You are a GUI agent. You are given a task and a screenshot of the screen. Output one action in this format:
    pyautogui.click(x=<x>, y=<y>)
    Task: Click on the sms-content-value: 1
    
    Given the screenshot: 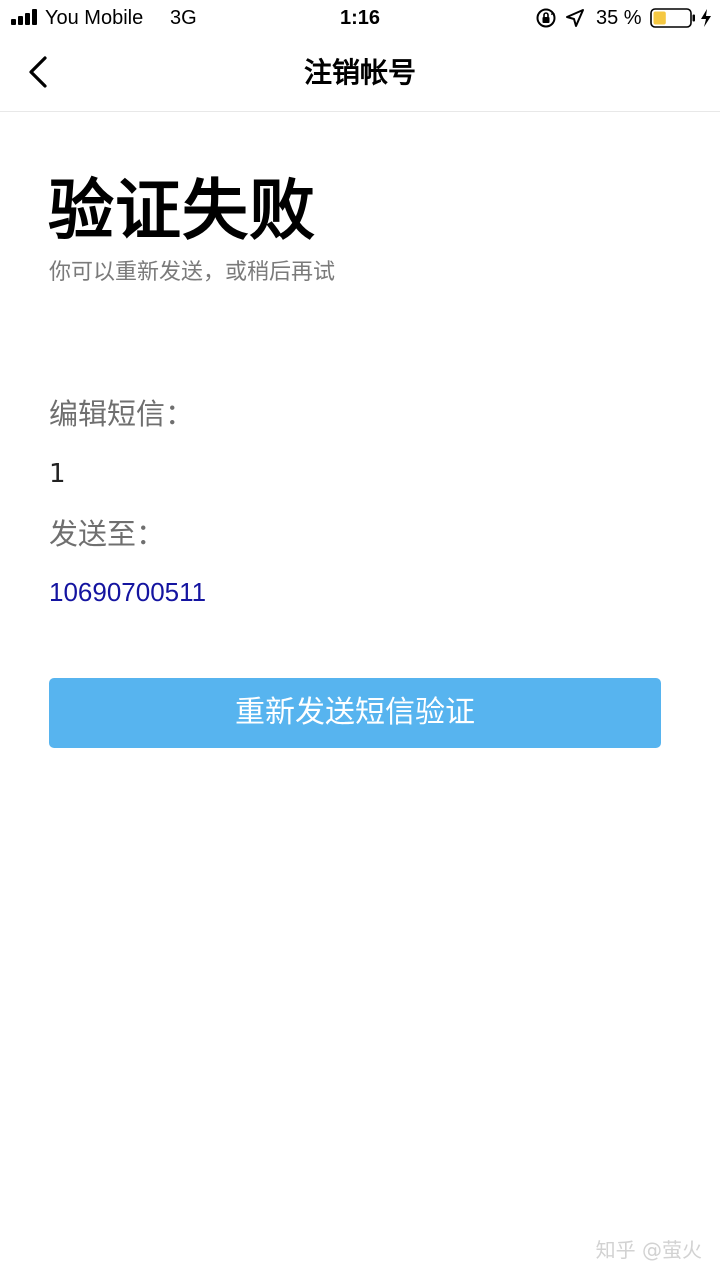 What is the action you would take?
    pyautogui.click(x=57, y=474)
    